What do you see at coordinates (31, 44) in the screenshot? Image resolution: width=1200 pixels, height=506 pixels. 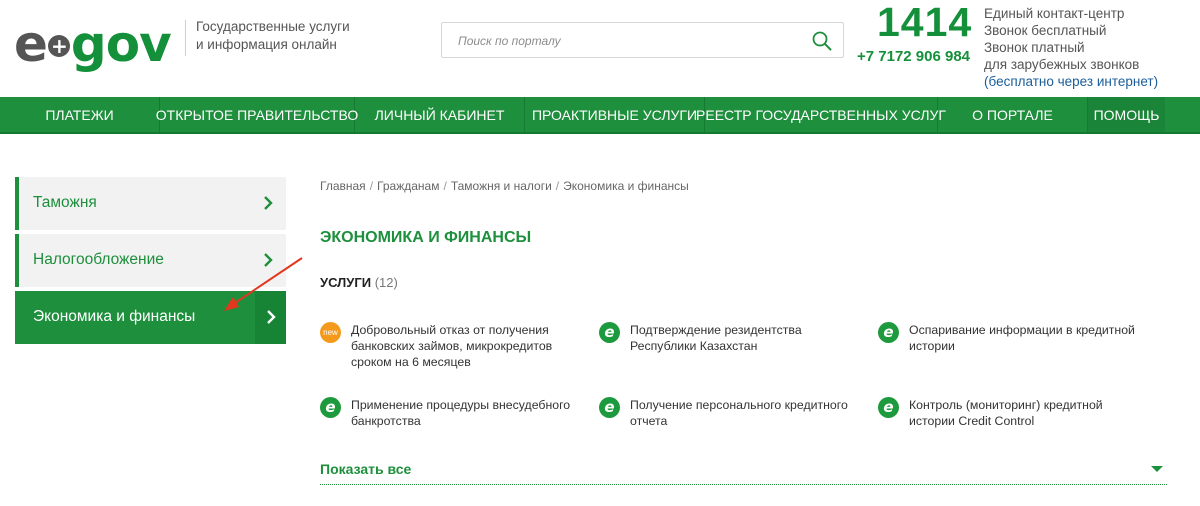 I see `logo-e: e` at bounding box center [31, 44].